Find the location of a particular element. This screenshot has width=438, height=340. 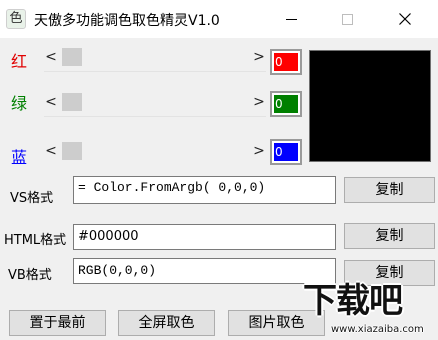

close-icon is located at coordinates (405, 19).